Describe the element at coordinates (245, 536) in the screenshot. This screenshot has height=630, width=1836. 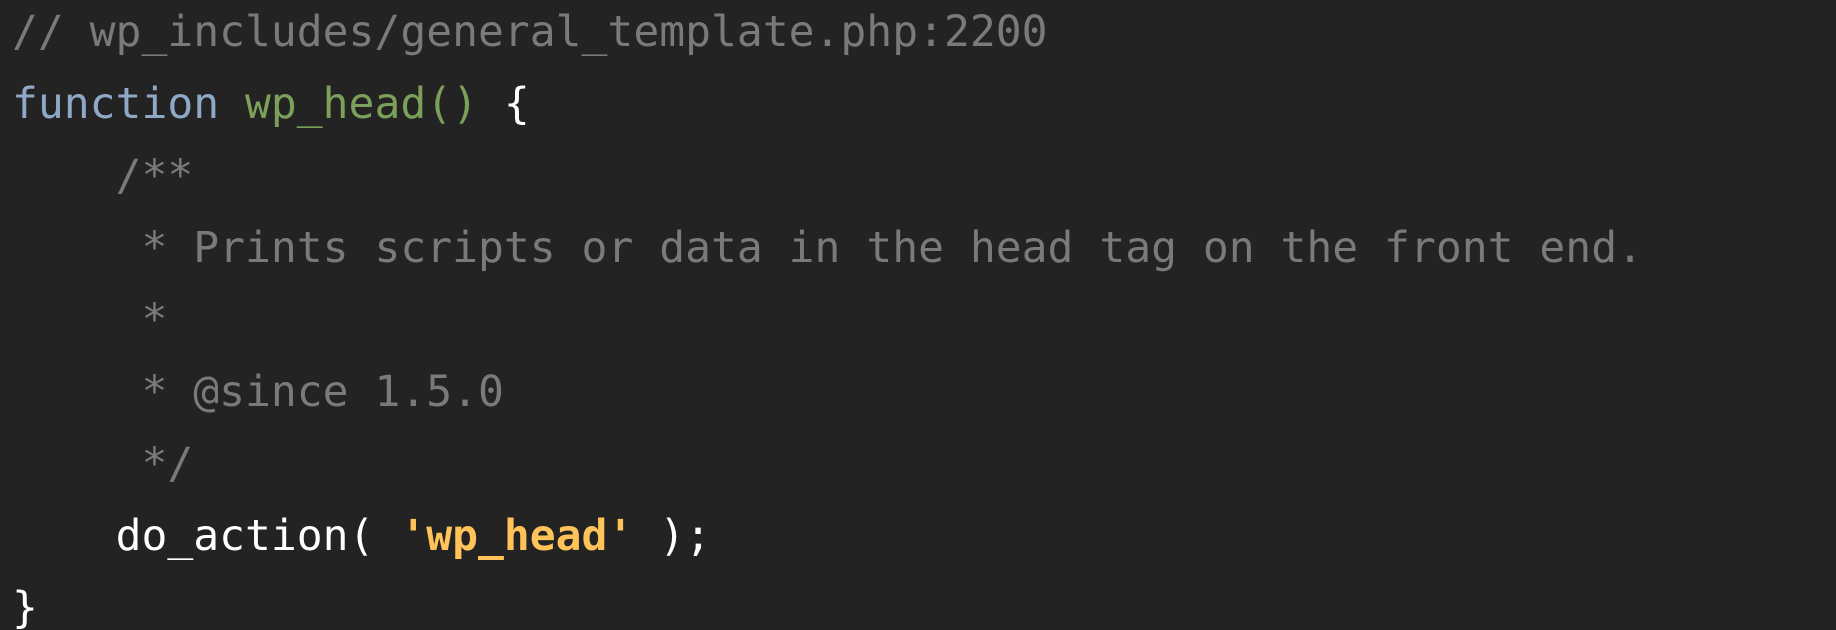
I see `do-action-call: do_action(` at that location.